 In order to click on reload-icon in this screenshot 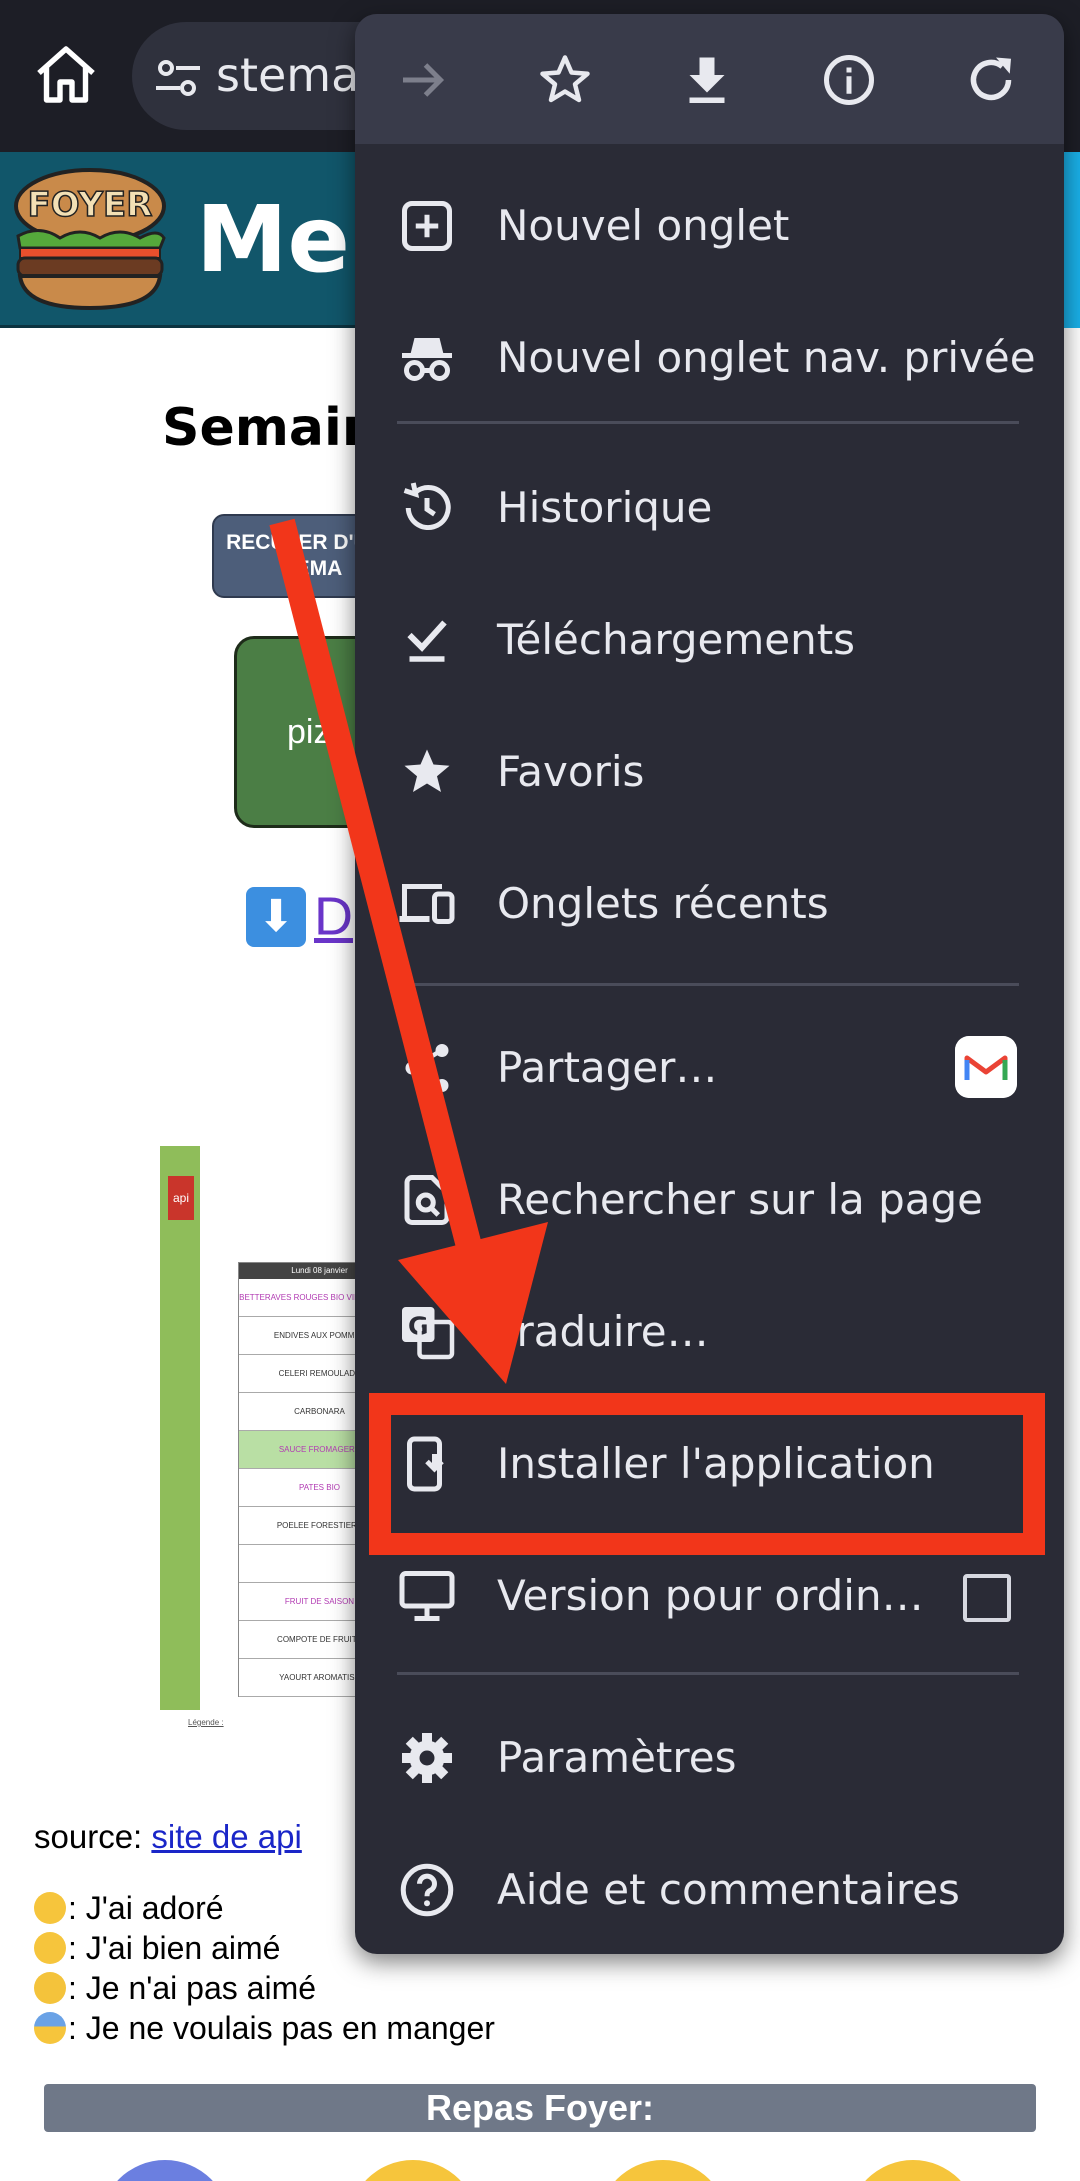, I will do `click(991, 80)`.